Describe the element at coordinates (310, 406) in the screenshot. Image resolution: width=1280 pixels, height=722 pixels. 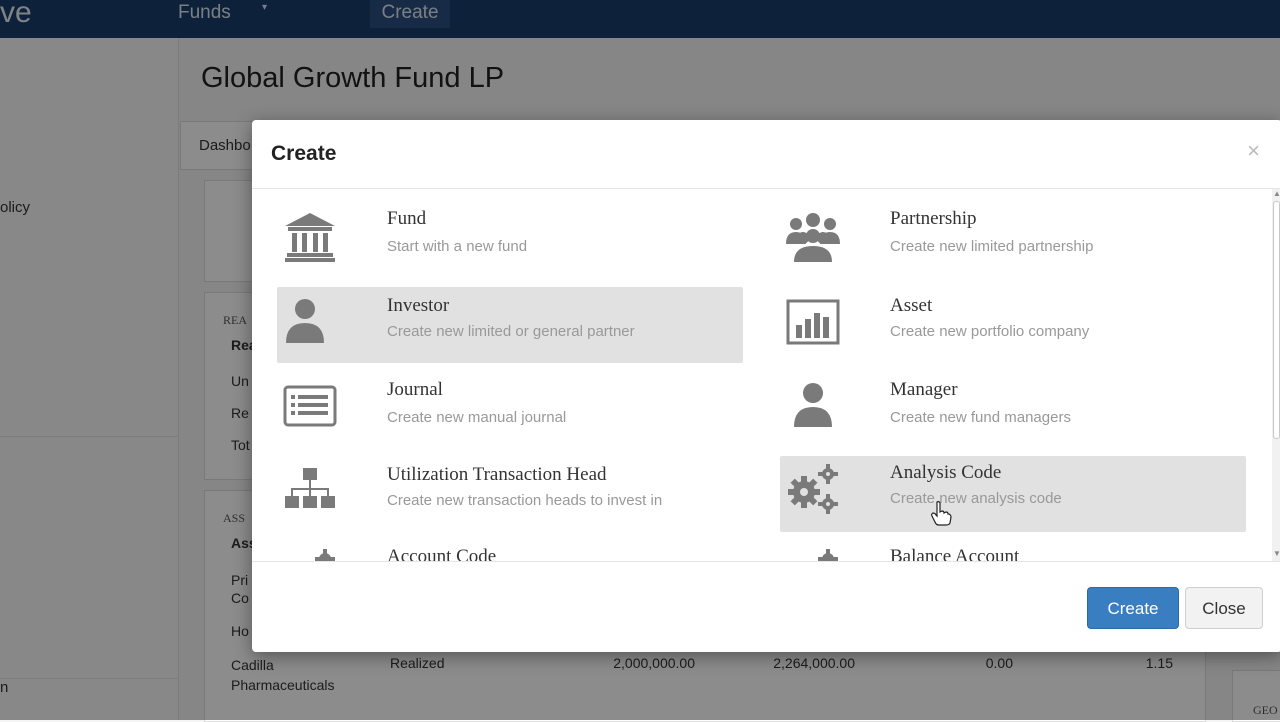
I see `list-icon` at that location.